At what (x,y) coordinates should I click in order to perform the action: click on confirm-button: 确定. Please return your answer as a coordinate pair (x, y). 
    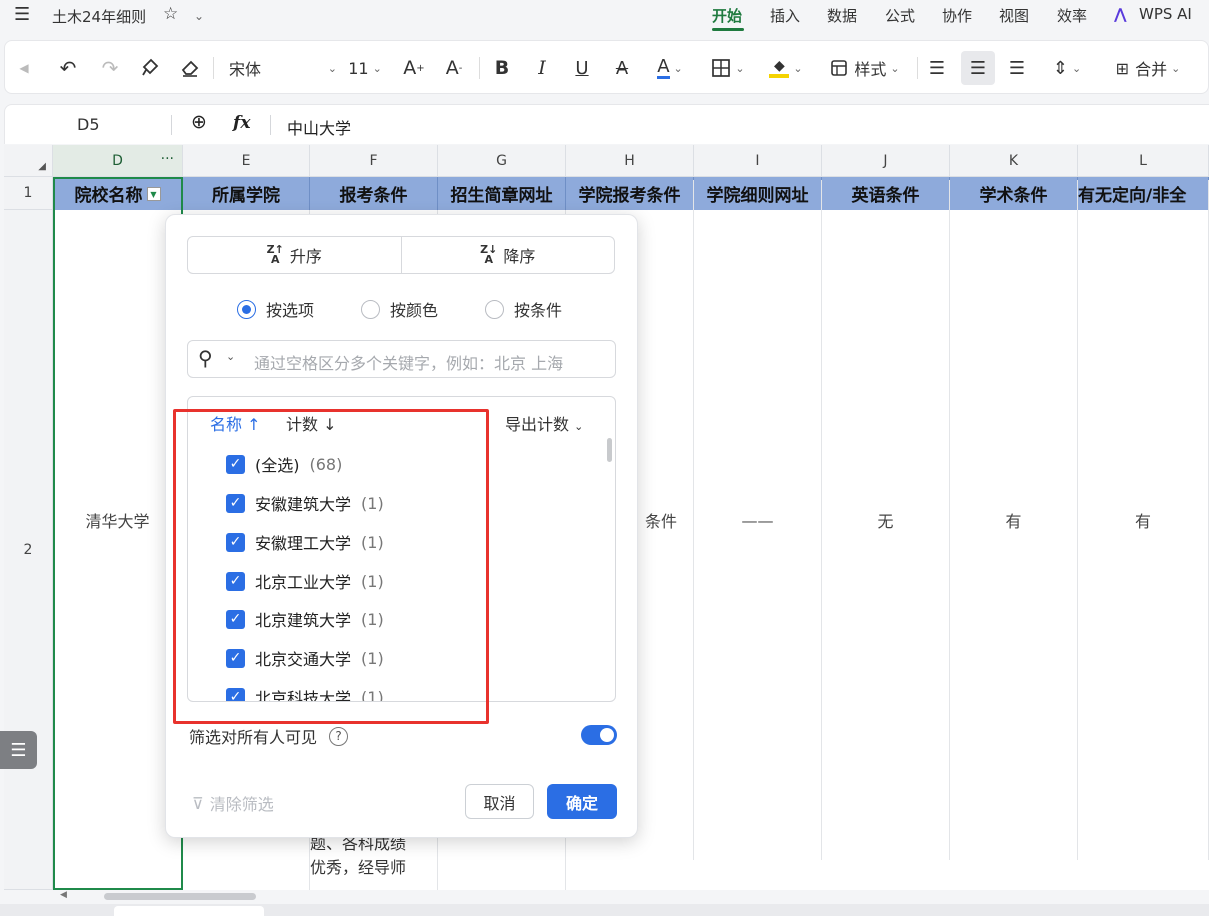
    Looking at the image, I should click on (582, 801).